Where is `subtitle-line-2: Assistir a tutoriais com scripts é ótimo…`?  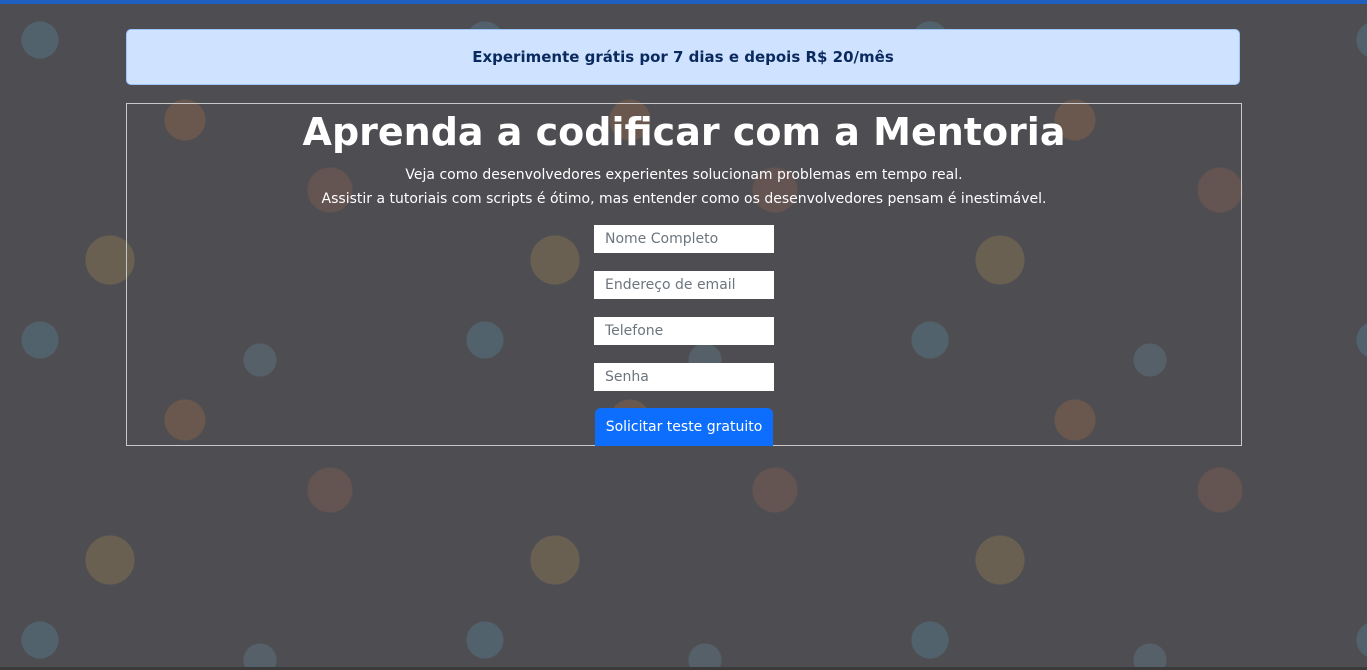
subtitle-line-2: Assistir a tutoriais com scripts é ótimo… is located at coordinates (684, 199).